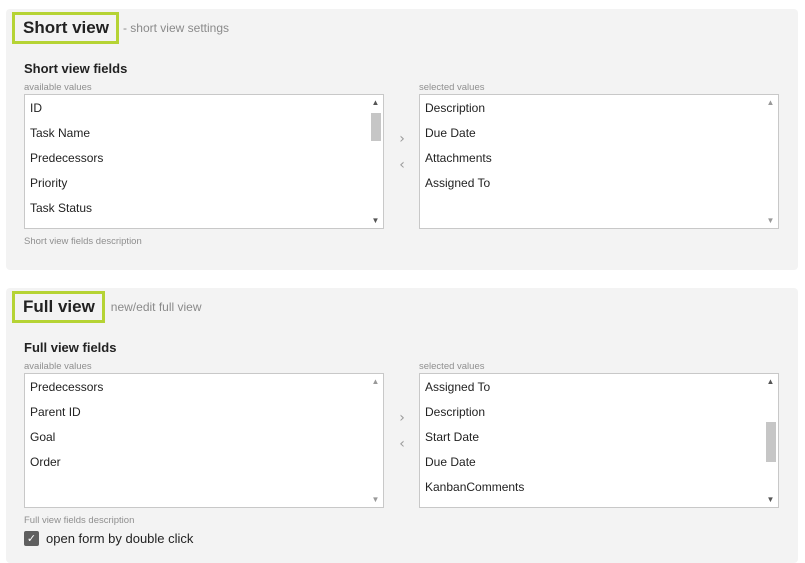 This screenshot has height=563, width=805. I want to click on full-selected-label: selected values, so click(452, 366).